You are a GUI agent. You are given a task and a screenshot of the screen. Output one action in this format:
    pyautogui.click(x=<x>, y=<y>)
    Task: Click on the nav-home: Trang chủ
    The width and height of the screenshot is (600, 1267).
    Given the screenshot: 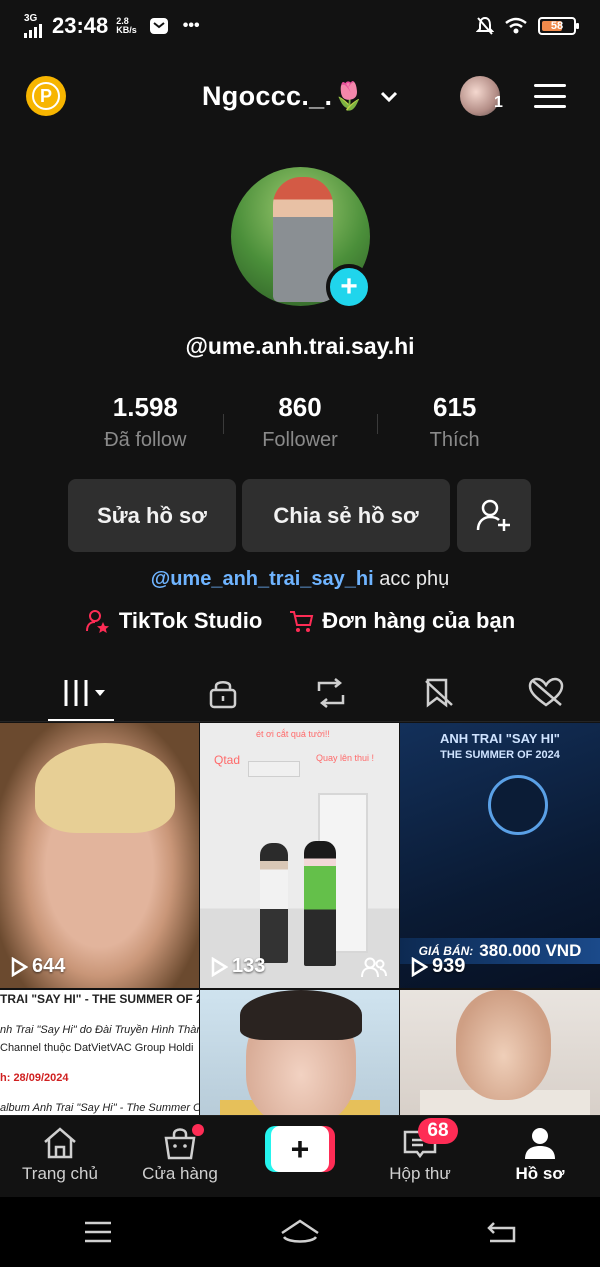 What is the action you would take?
    pyautogui.click(x=60, y=1156)
    